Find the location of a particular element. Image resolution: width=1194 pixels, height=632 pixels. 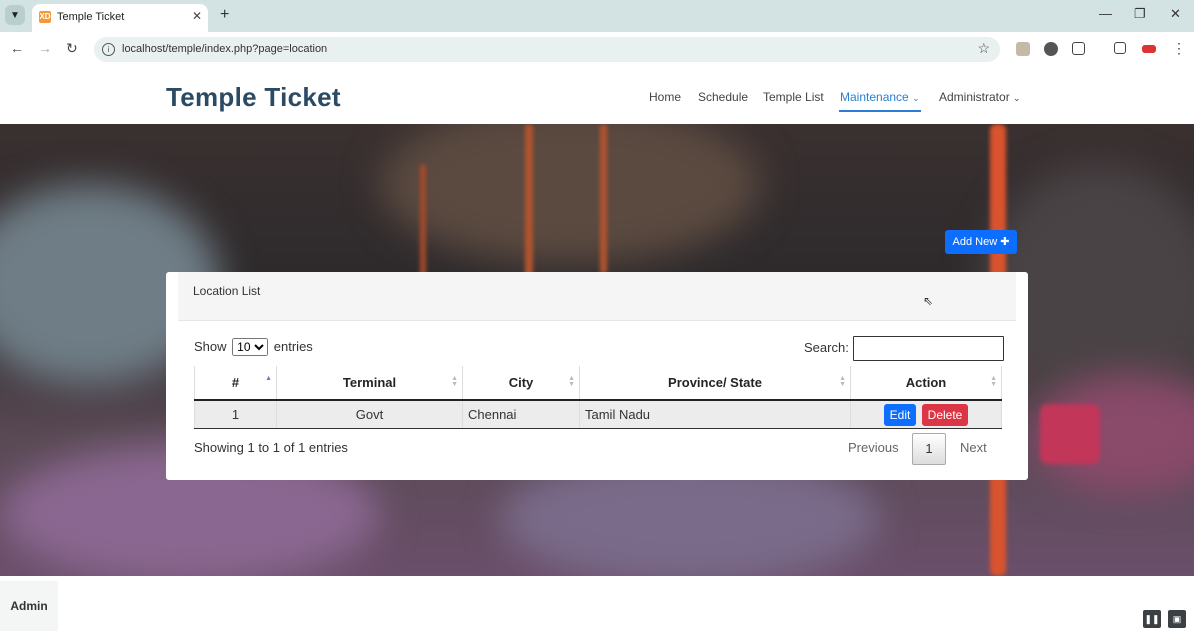

pagination-next: Next is located at coordinates (973, 447).